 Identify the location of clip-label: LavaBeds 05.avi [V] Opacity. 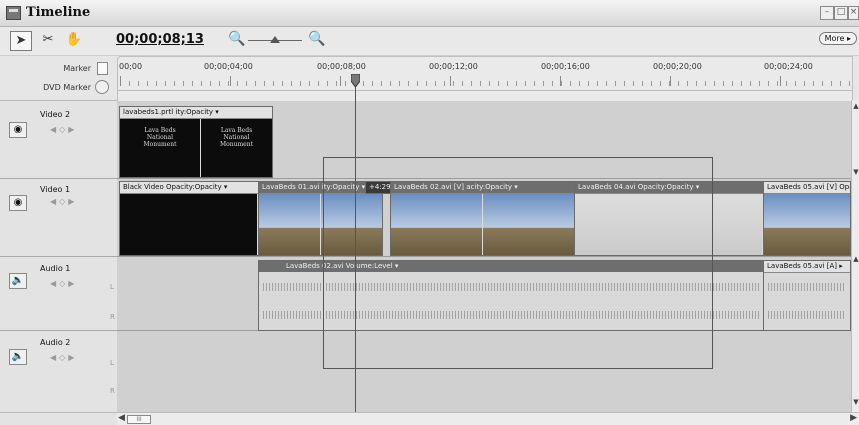
(807, 188).